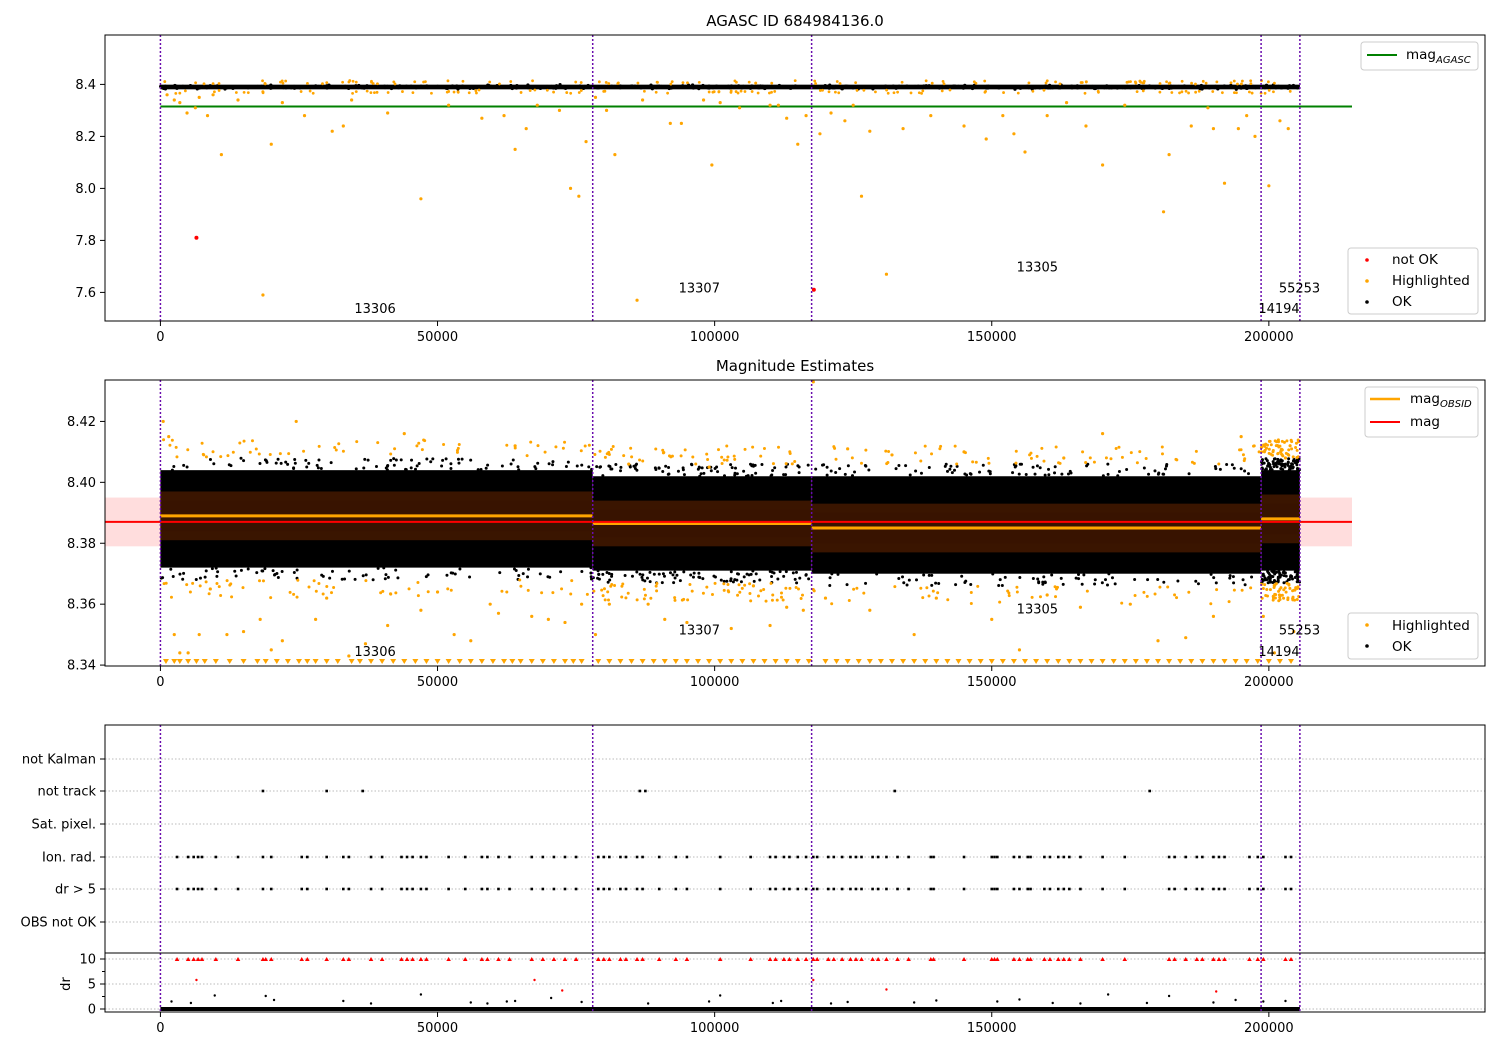 This screenshot has height=1050, width=1500. What do you see at coordinates (1216, 991) in the screenshot?
I see `dr-red-point` at bounding box center [1216, 991].